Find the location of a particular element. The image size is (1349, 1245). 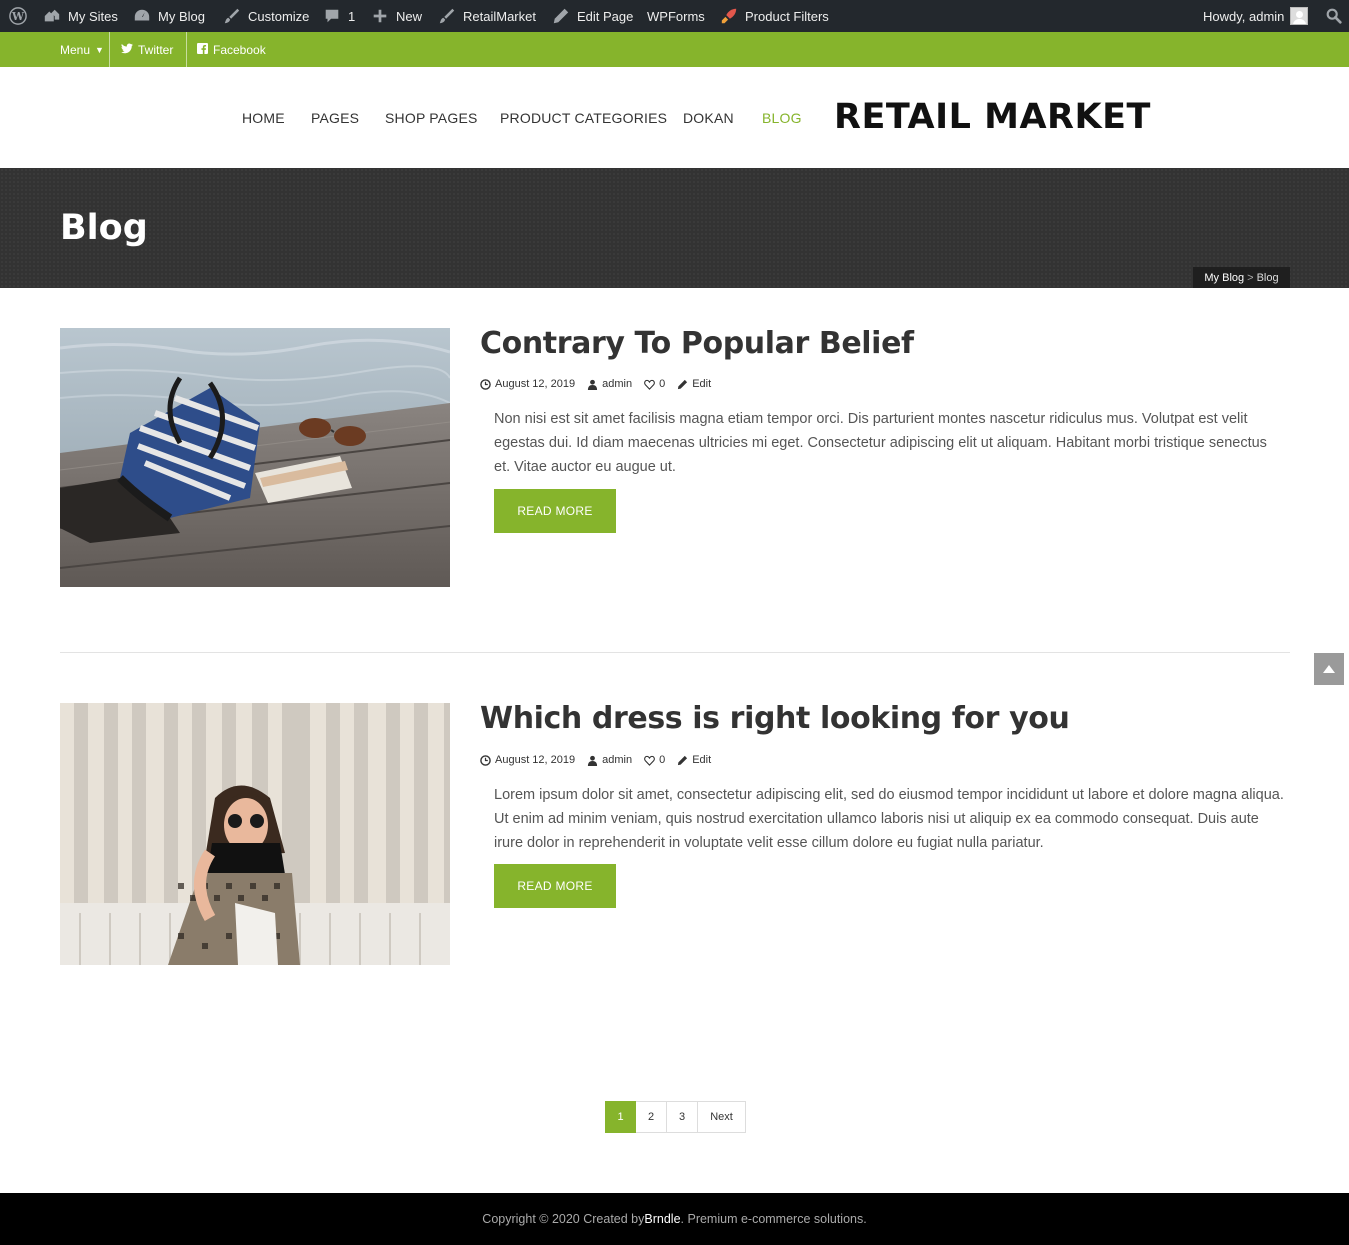

admin-edit-page-label: Edit Page is located at coordinates (605, 16).